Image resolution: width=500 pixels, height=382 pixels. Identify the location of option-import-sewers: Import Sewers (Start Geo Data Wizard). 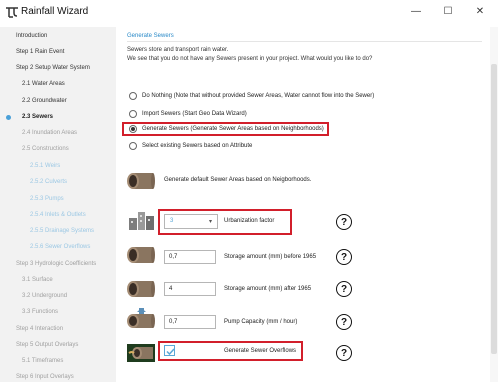
(188, 114).